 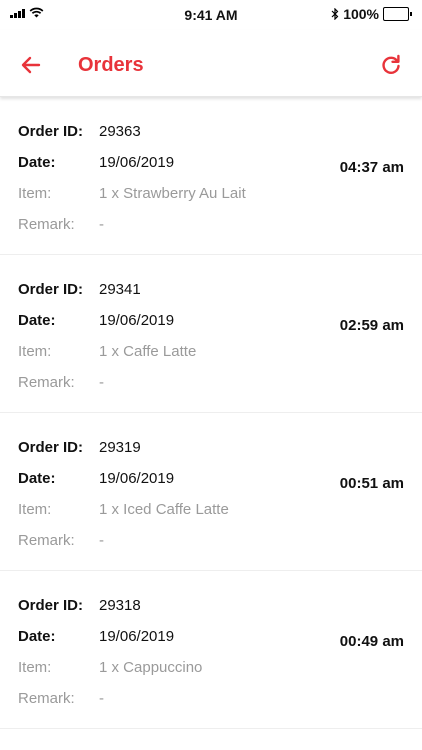 I want to click on back-button, so click(x=31, y=65).